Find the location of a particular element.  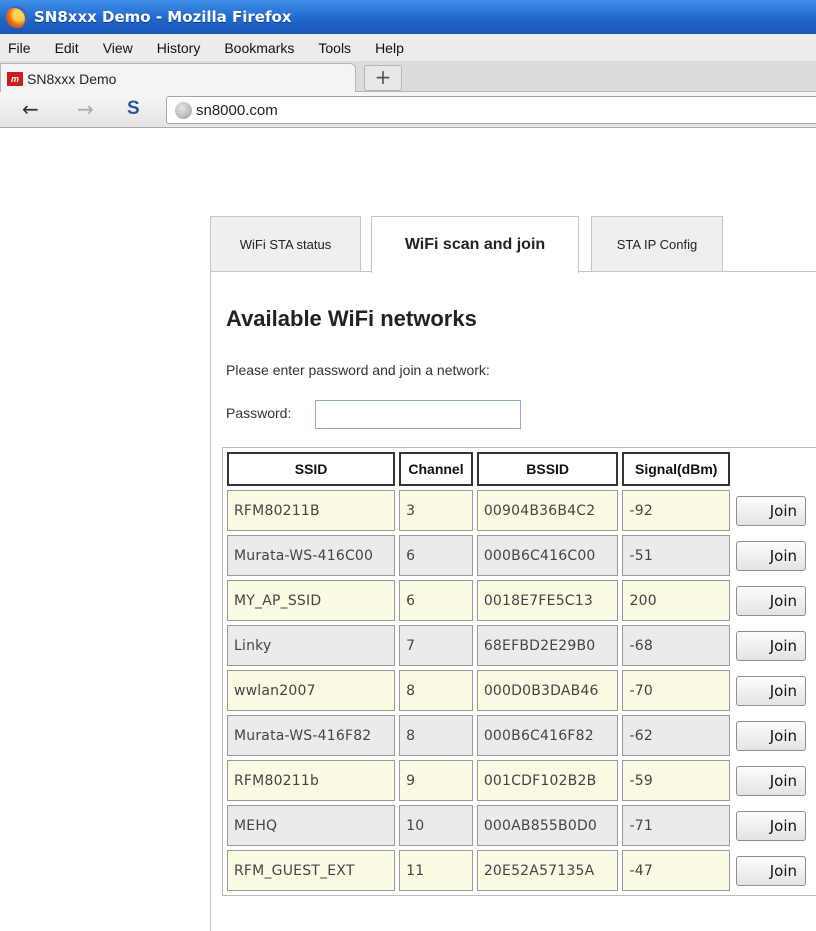

signal-cell: -70 is located at coordinates (676, 690).